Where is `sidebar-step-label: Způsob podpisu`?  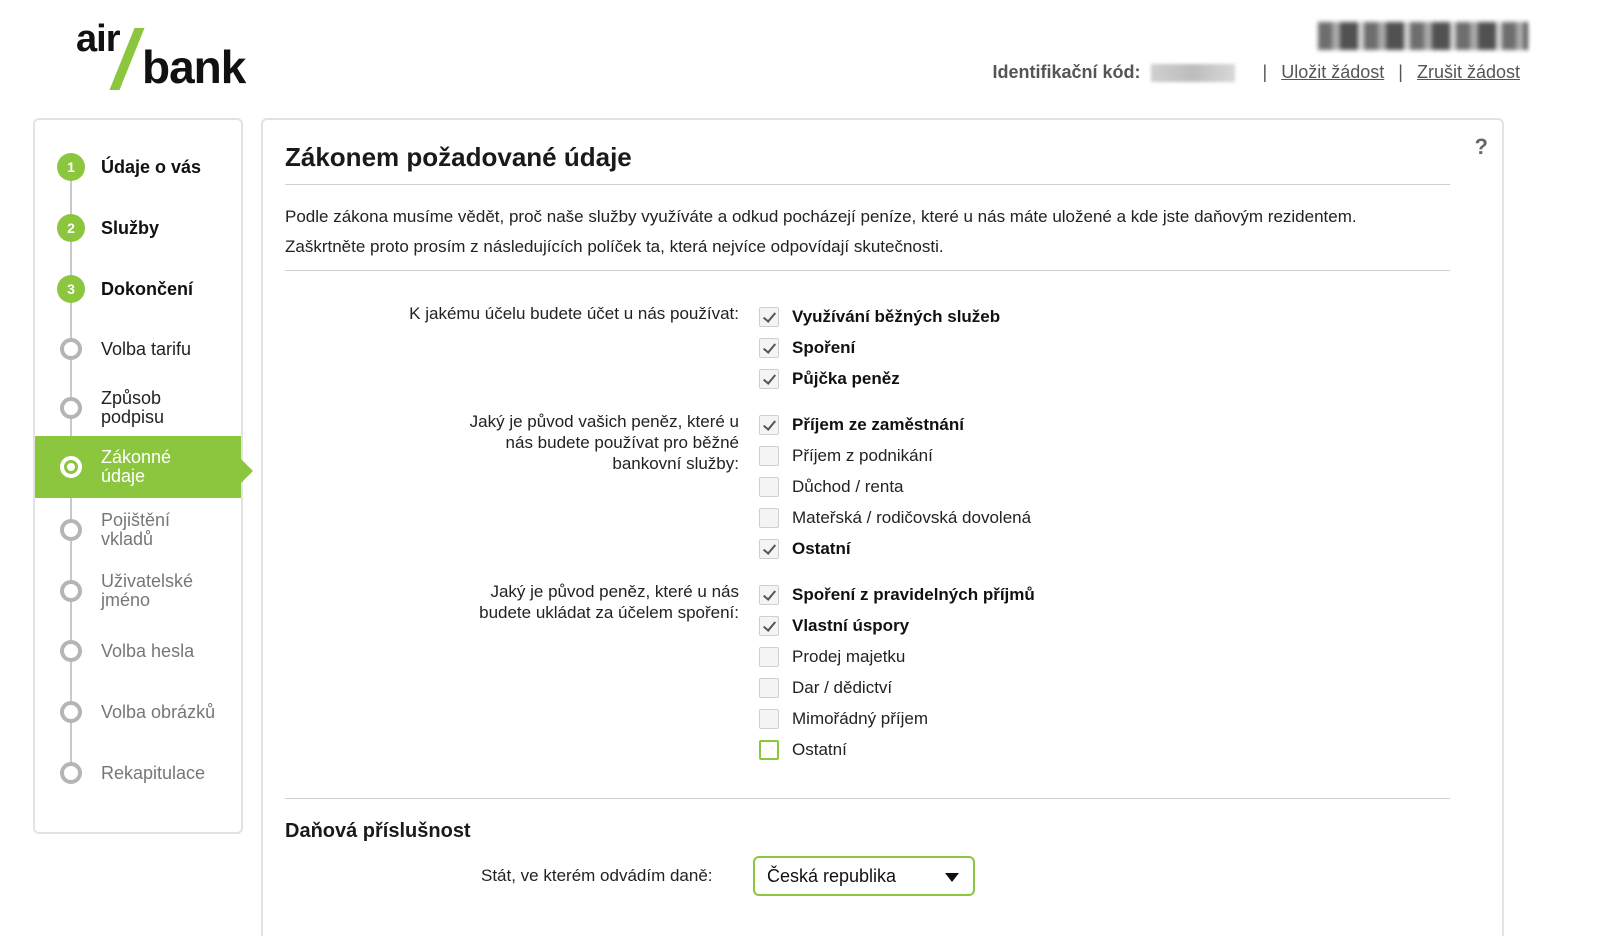 sidebar-step-label: Způsob podpisu is located at coordinates (133, 407).